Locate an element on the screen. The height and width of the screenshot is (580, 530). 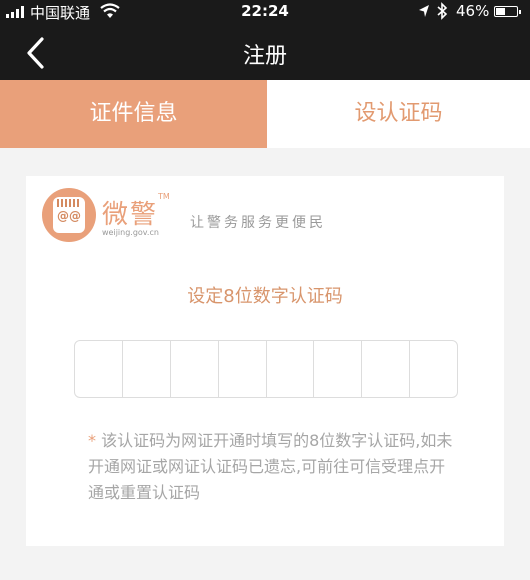
brand-url: weijing.gov.cn is located at coordinates (130, 232).